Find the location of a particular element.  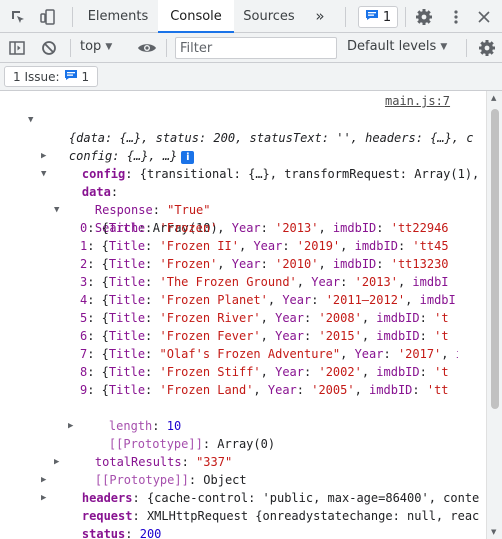

console-toolbar: top▼ Default levels▼ is located at coordinates (251, 48).